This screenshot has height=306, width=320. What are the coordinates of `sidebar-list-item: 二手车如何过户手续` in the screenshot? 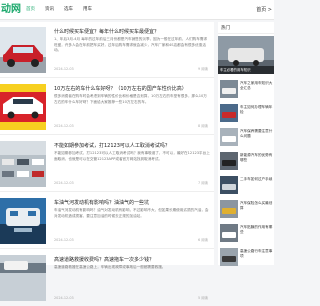 It's located at (246, 185).